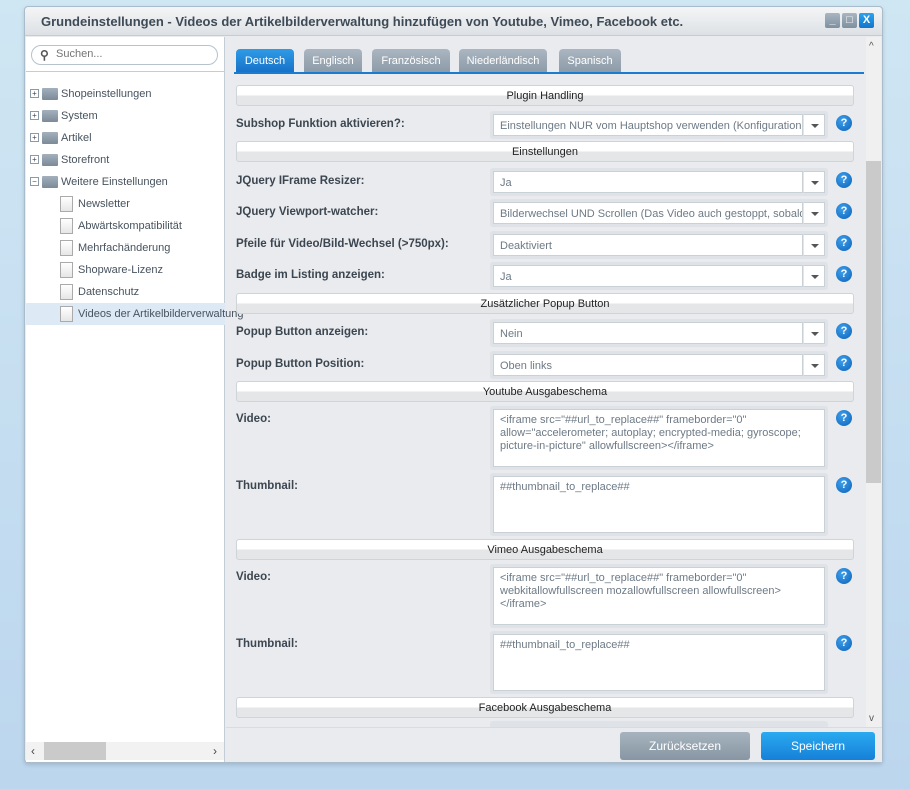 This screenshot has height=789, width=910. Describe the element at coordinates (85, 160) in the screenshot. I see `tree-item-label: Storefront` at that location.